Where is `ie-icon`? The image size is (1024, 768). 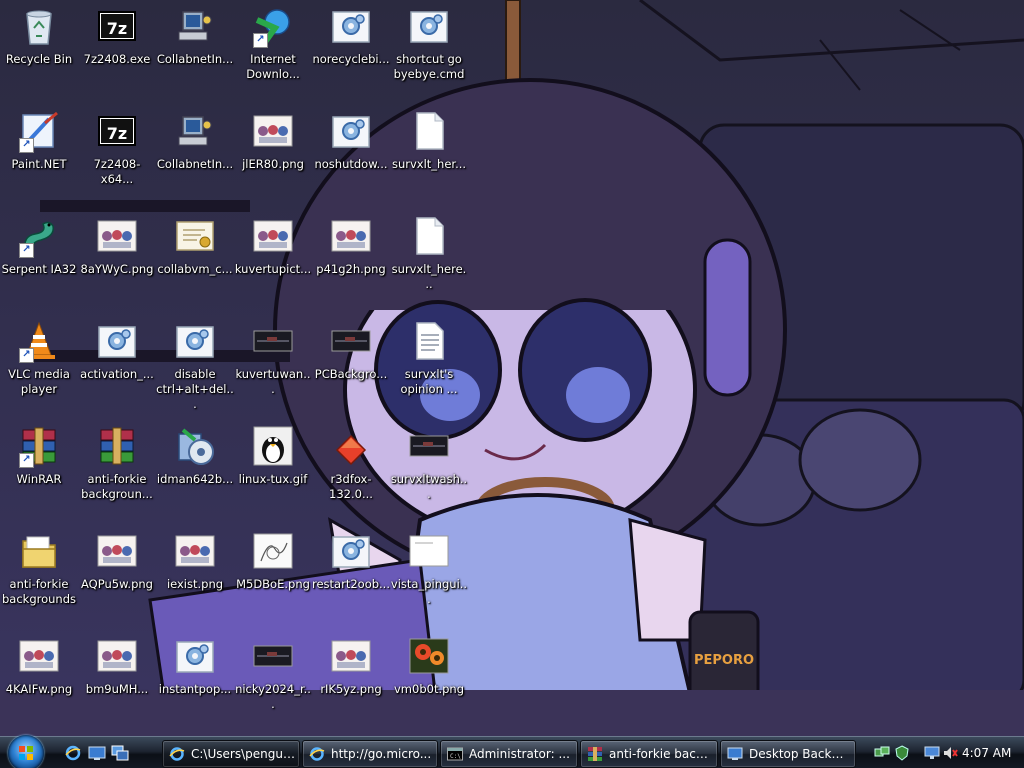
ie-icon is located at coordinates (317, 754).